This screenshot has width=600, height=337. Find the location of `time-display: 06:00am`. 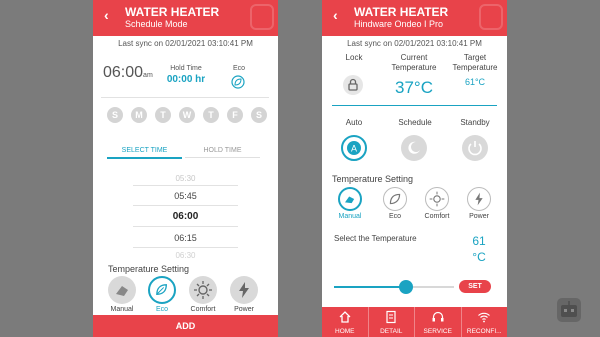

time-display: 06:00am is located at coordinates (133, 73).